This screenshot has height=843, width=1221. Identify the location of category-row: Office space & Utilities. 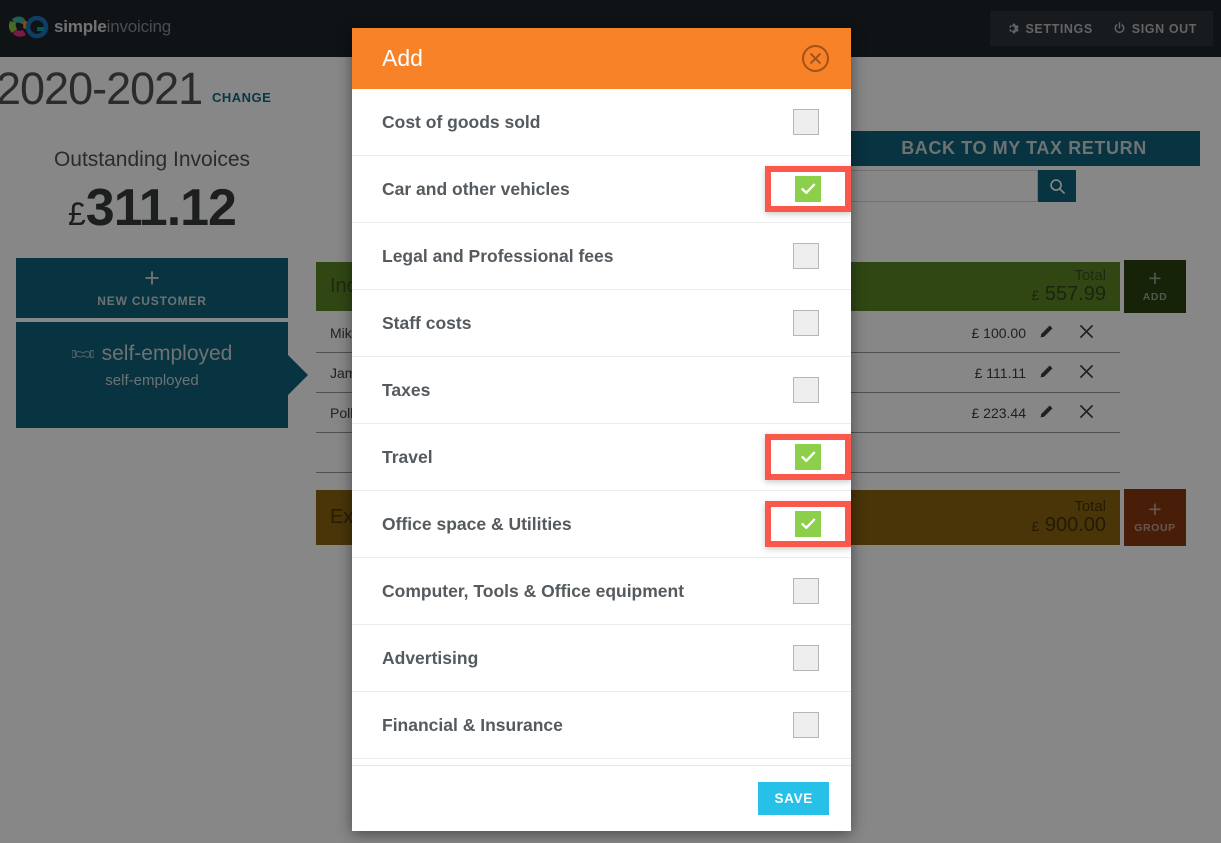
(601, 524).